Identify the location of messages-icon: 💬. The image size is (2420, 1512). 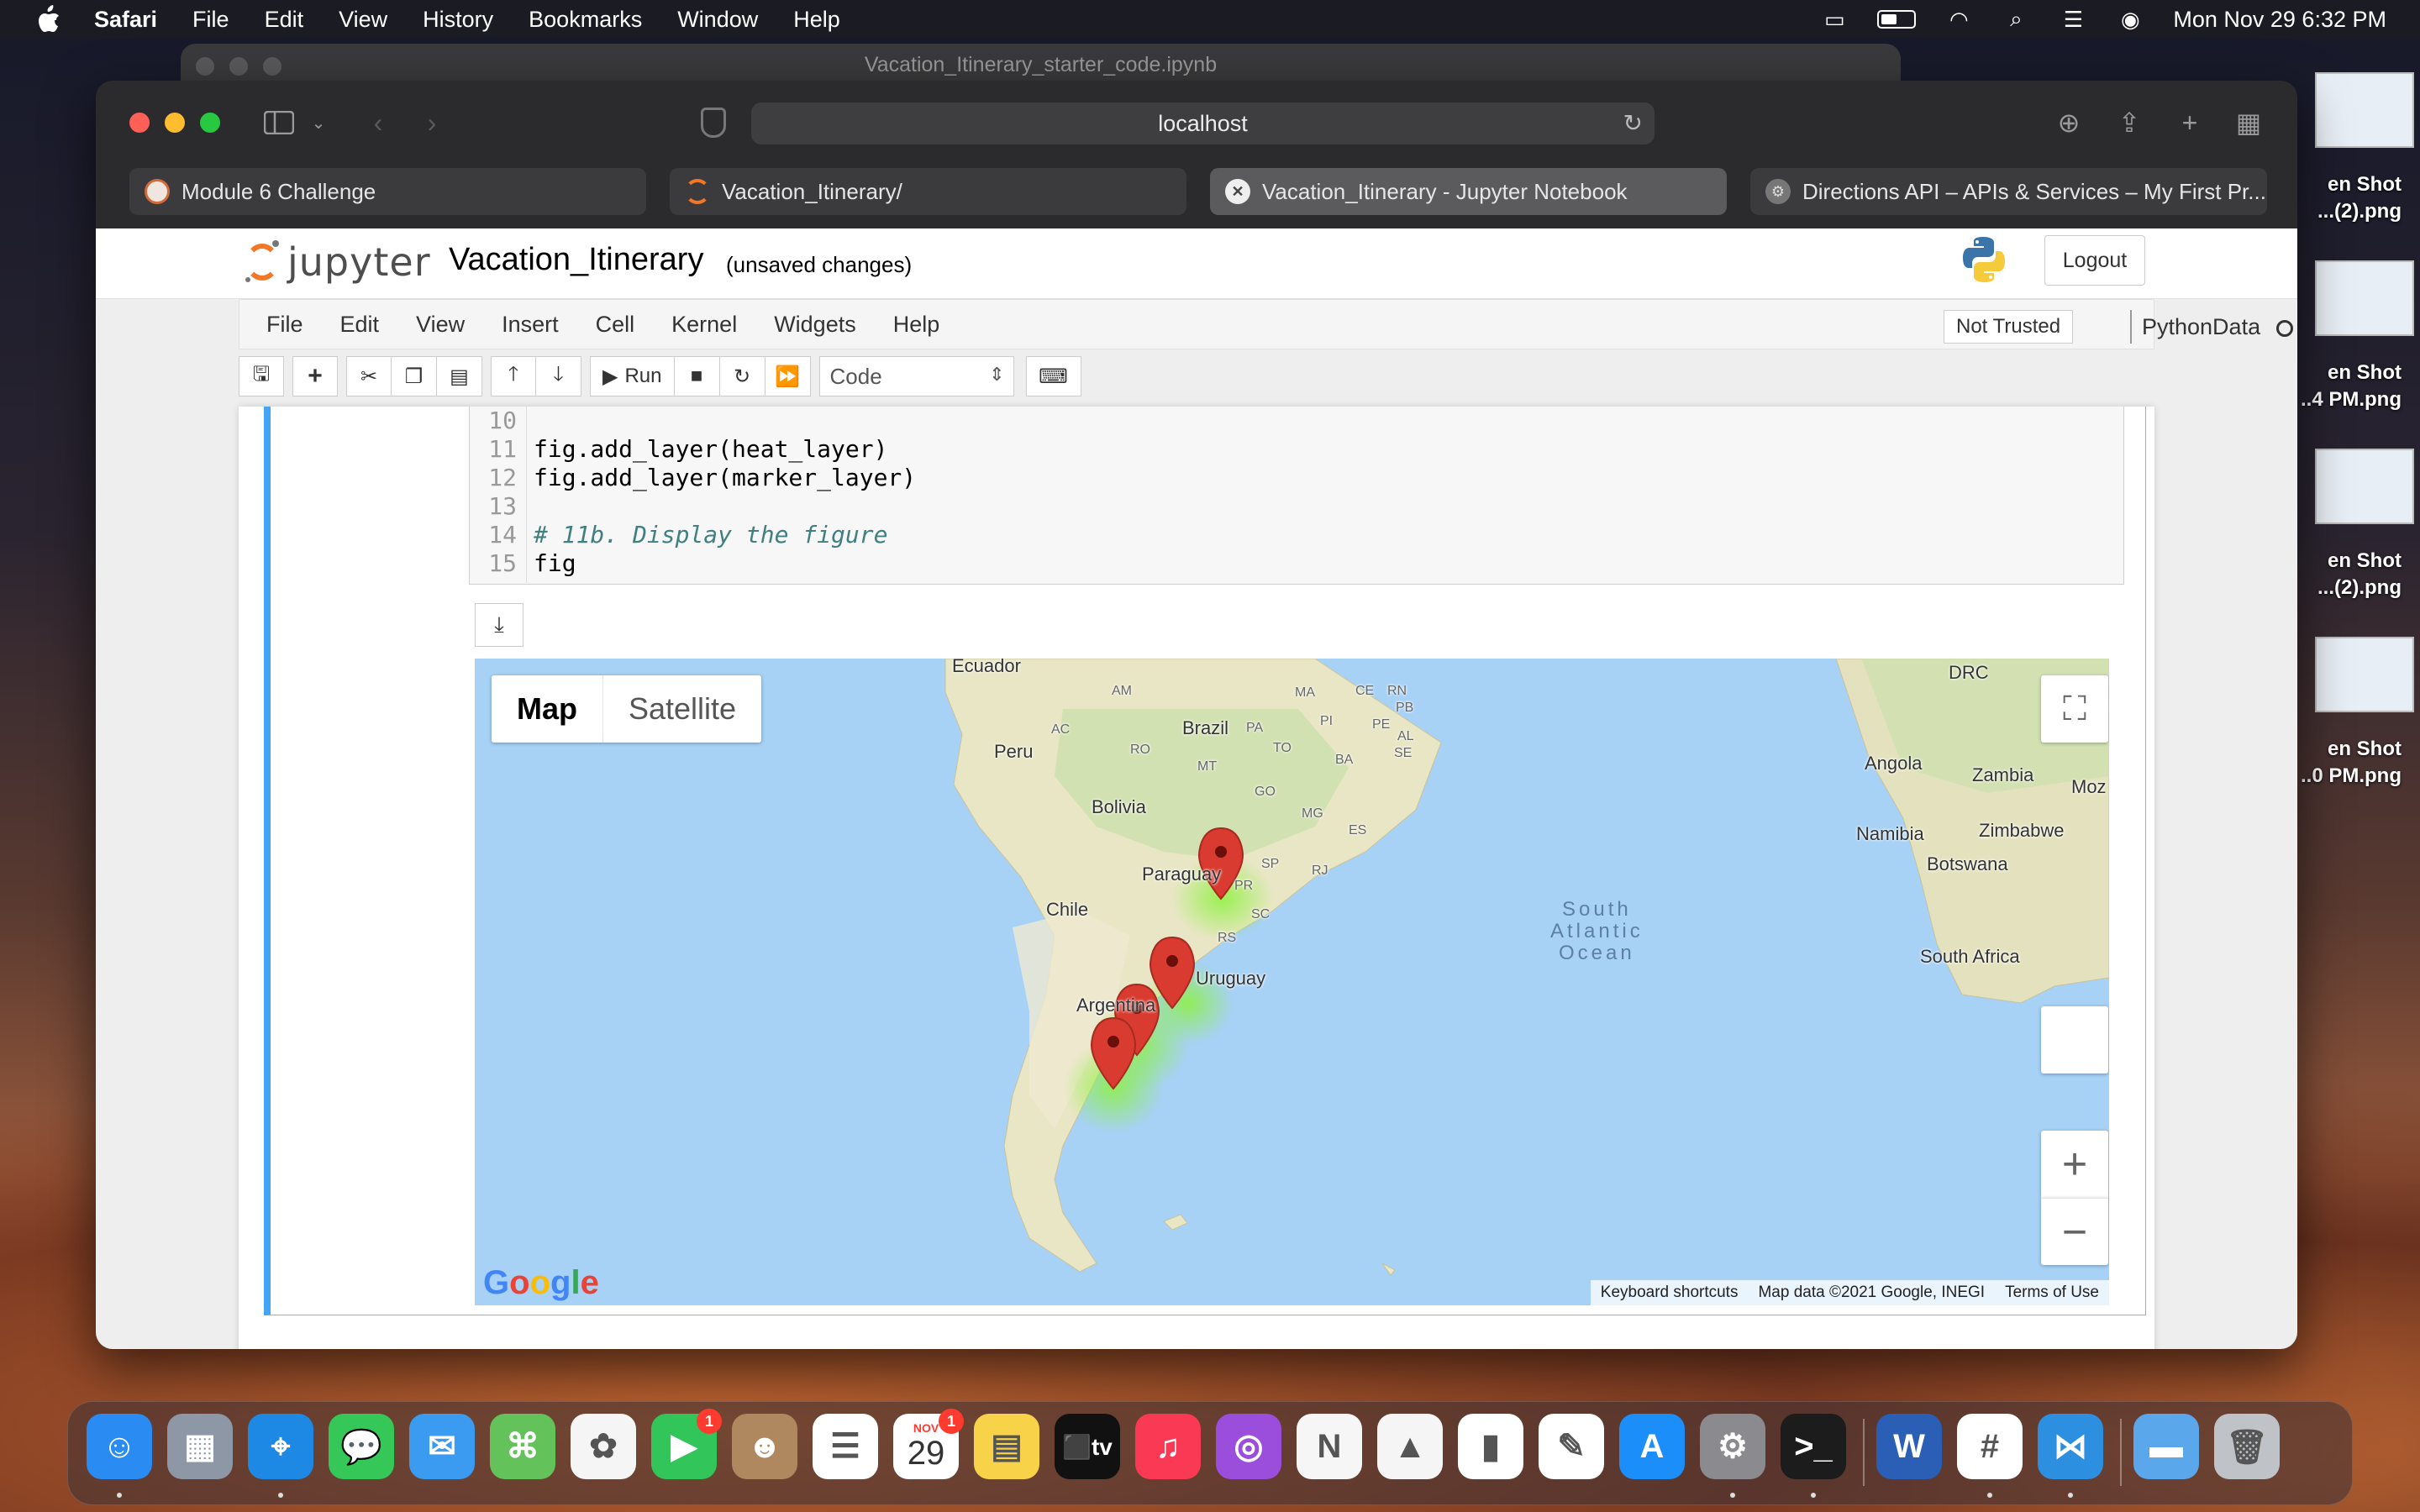
(361, 1446).